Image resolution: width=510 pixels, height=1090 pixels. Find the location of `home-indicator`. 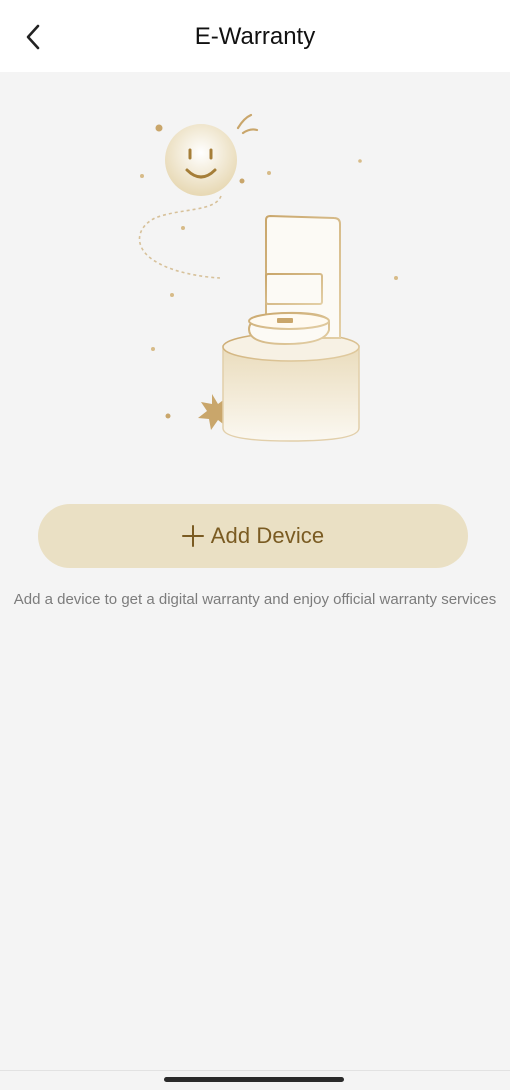

home-indicator is located at coordinates (254, 1079).